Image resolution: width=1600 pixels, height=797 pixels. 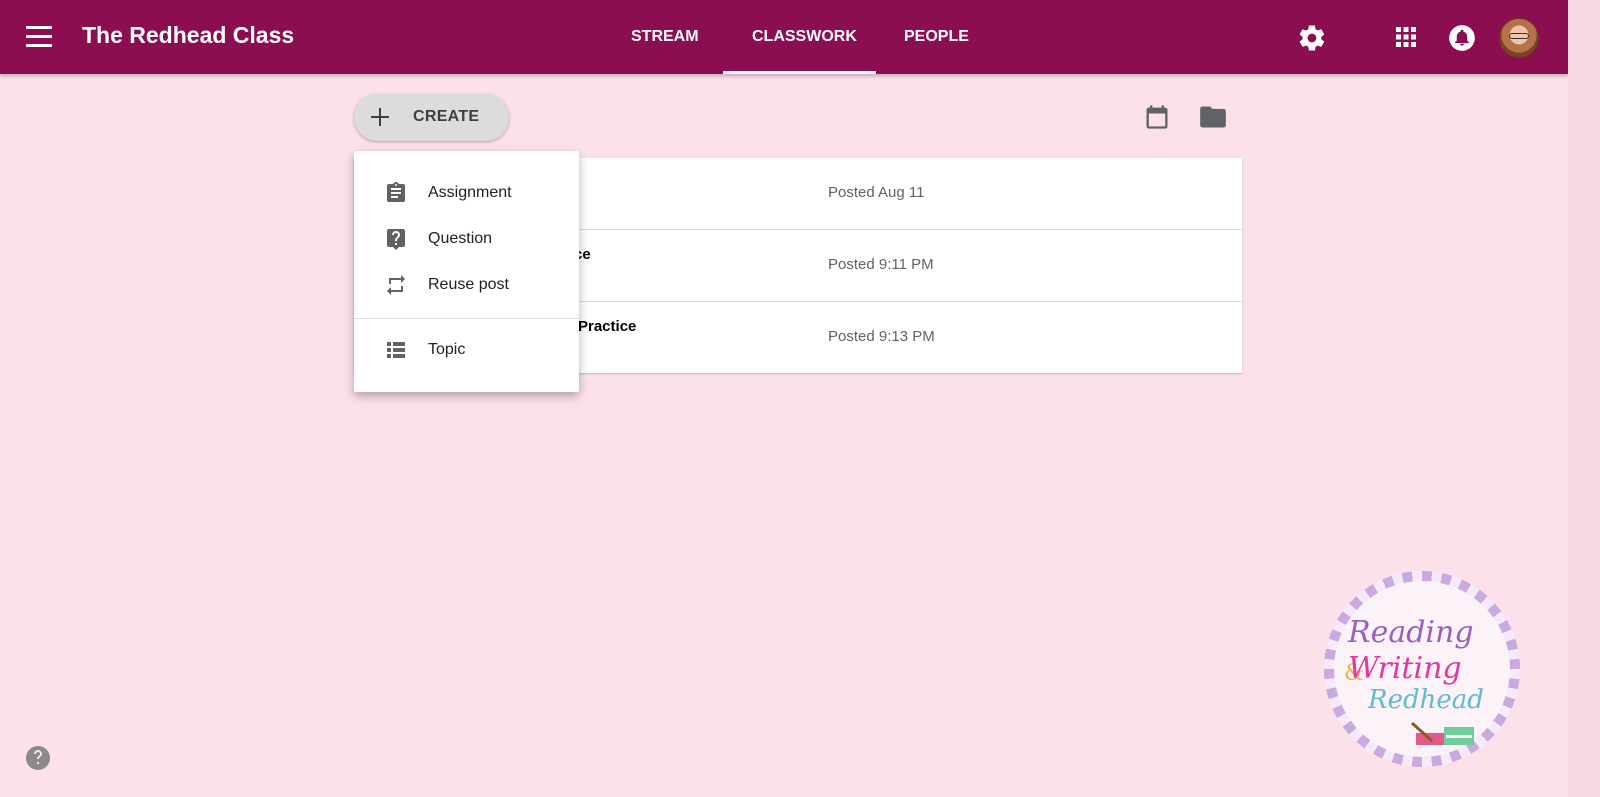 I want to click on create-menu: Assignment Question Reuse post Topic, so click(x=466, y=271).